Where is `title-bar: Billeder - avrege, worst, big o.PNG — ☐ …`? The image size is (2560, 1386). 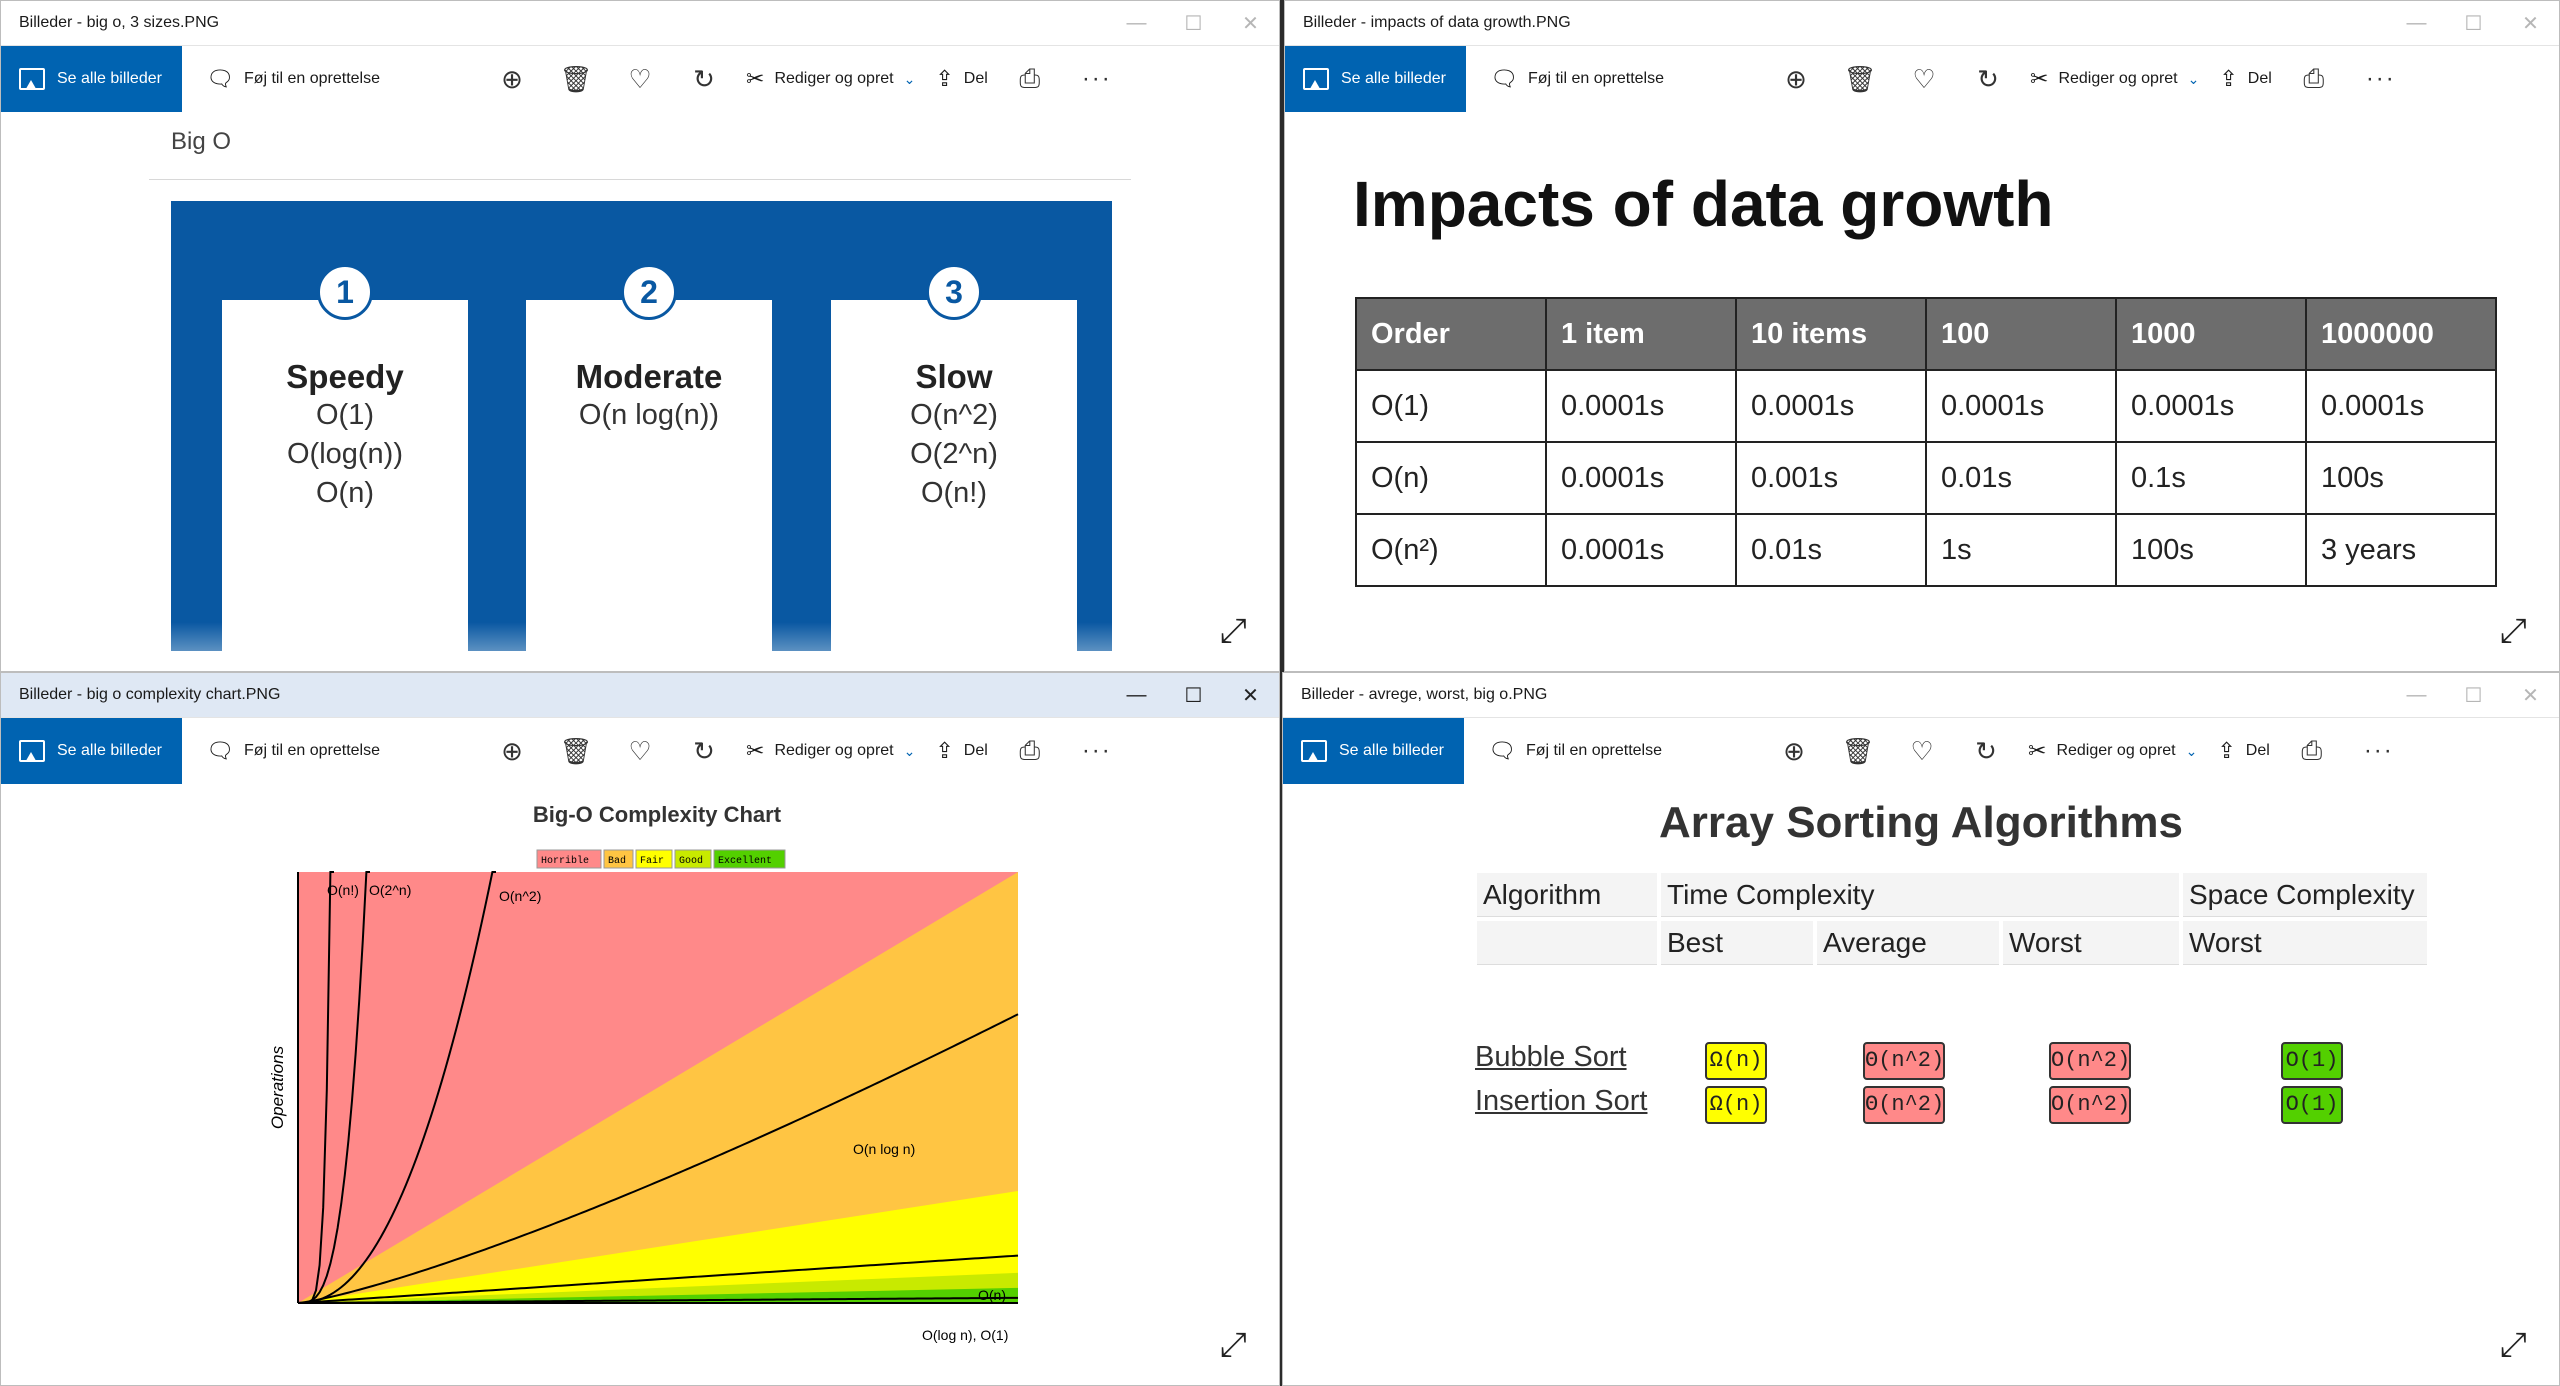 title-bar: Billeder - avrege, worst, big o.PNG — ☐ … is located at coordinates (1921, 695).